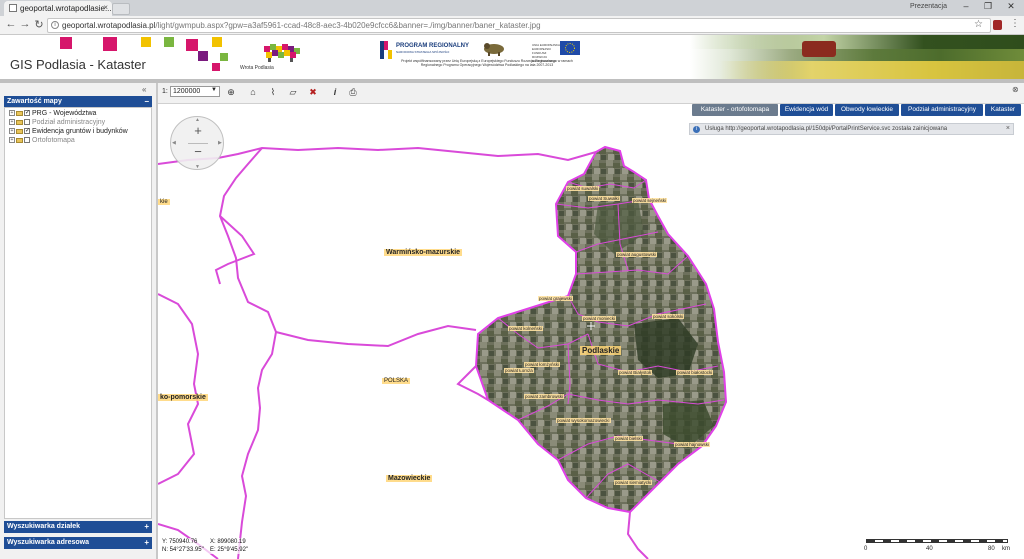 This screenshot has height=559, width=1024. I want to click on county-label: powiat Łomża, so click(519, 370).